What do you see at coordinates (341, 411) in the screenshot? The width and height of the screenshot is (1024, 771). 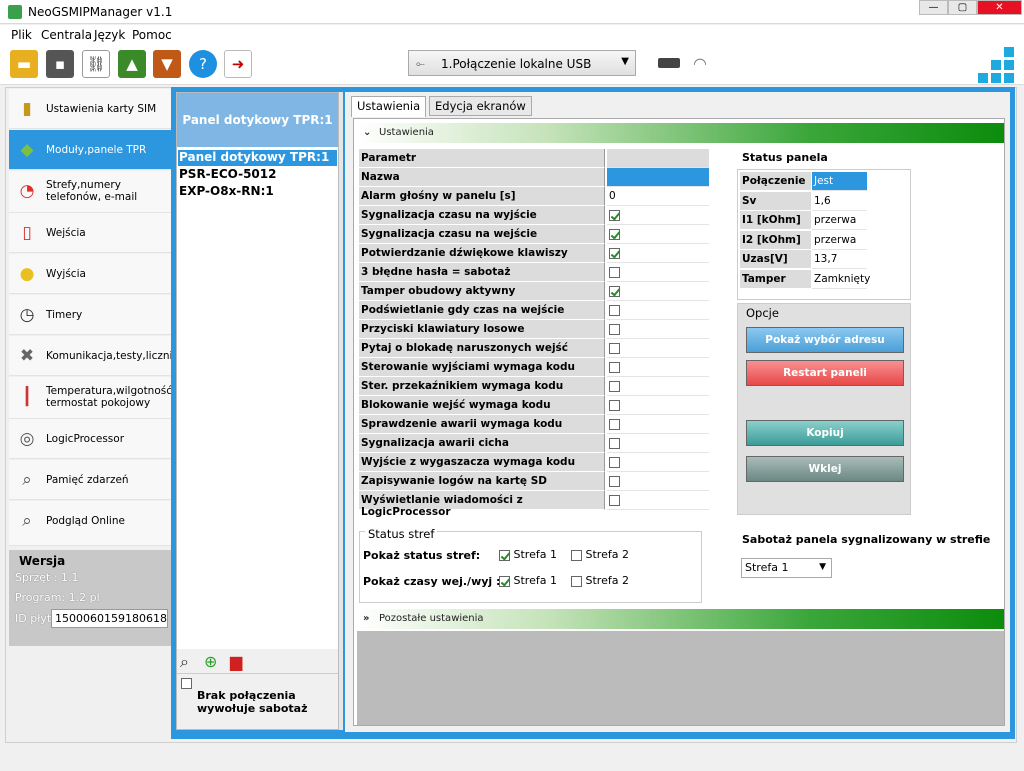 I see `splitter-handle` at bounding box center [341, 411].